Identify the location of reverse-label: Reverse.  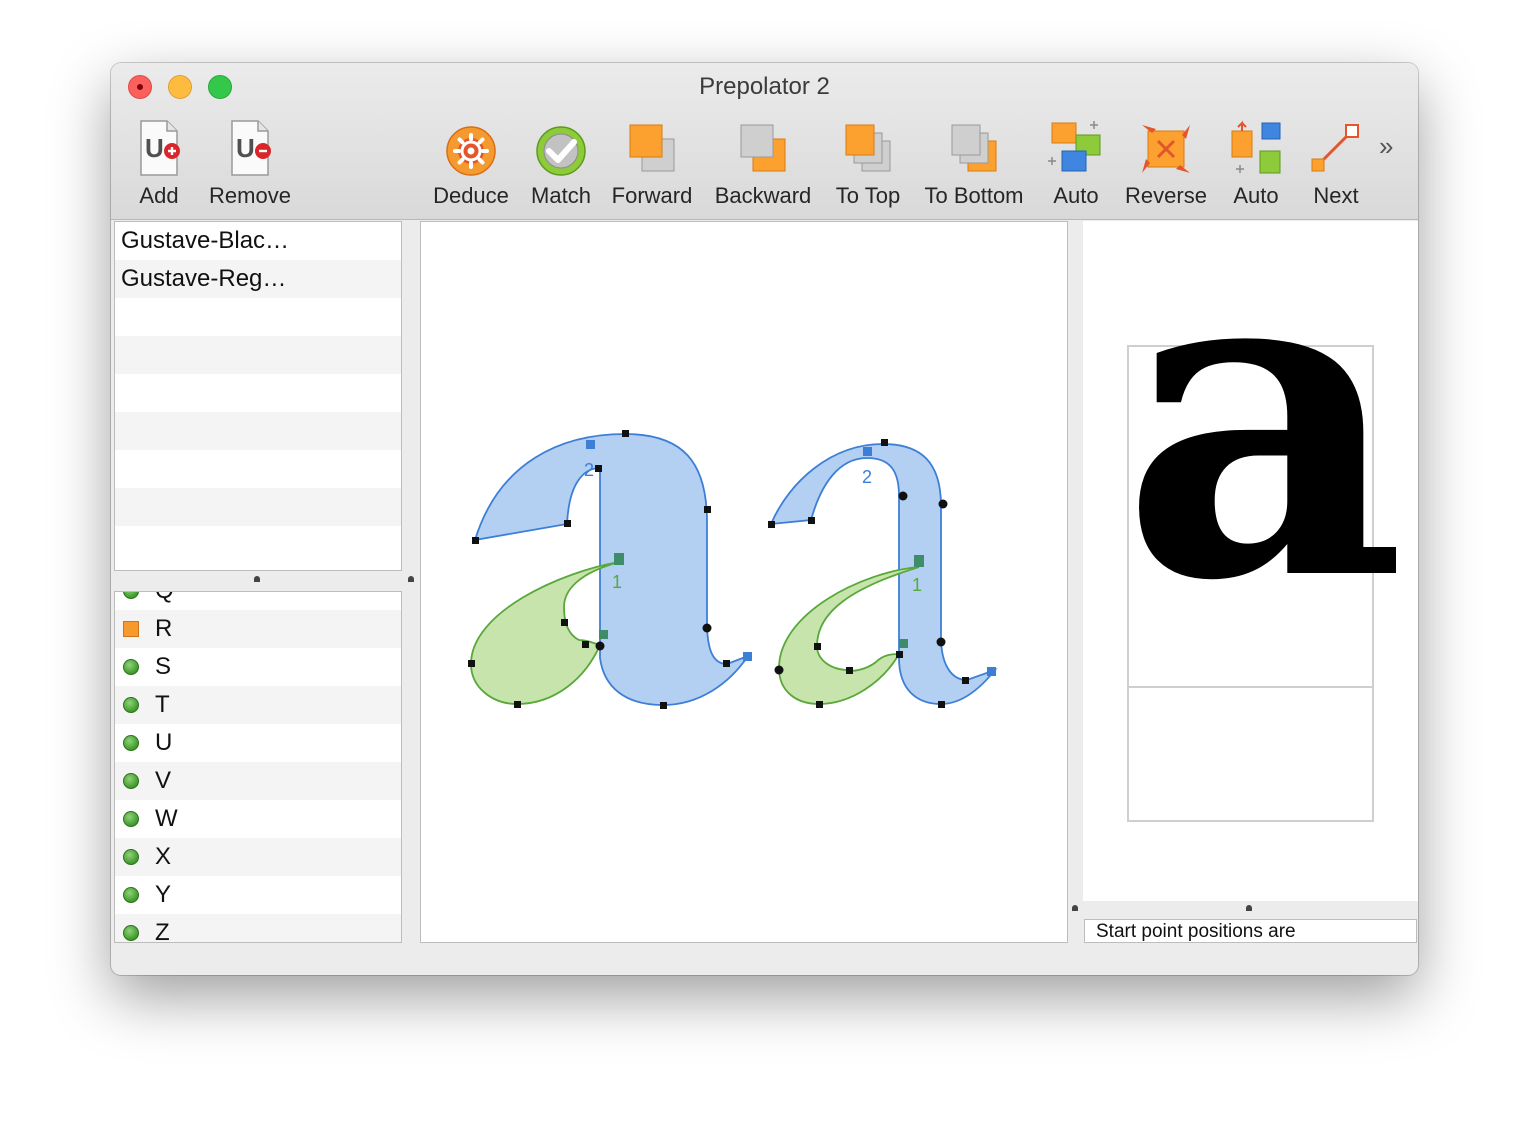
(1166, 195).